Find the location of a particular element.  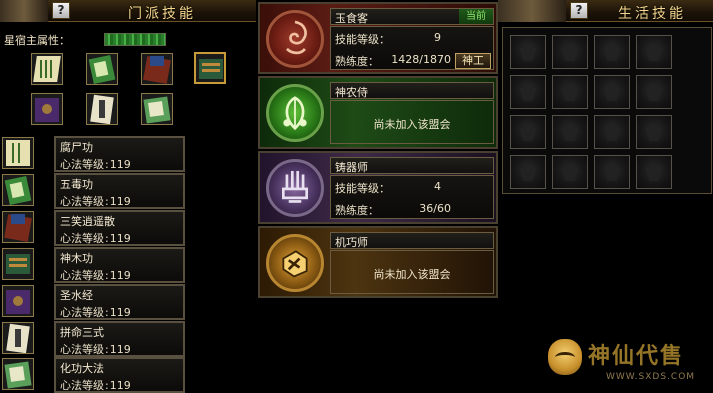

profession-card-cook: 玉食客 当前 技能等级： 9 熟练度： 1428/1870 神工 is located at coordinates (378, 38).